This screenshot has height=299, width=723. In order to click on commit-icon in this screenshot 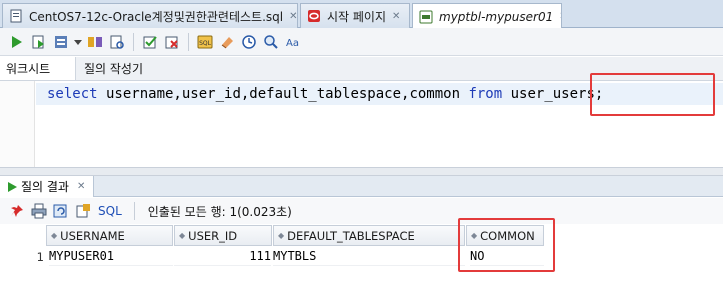, I will do `click(150, 41)`.